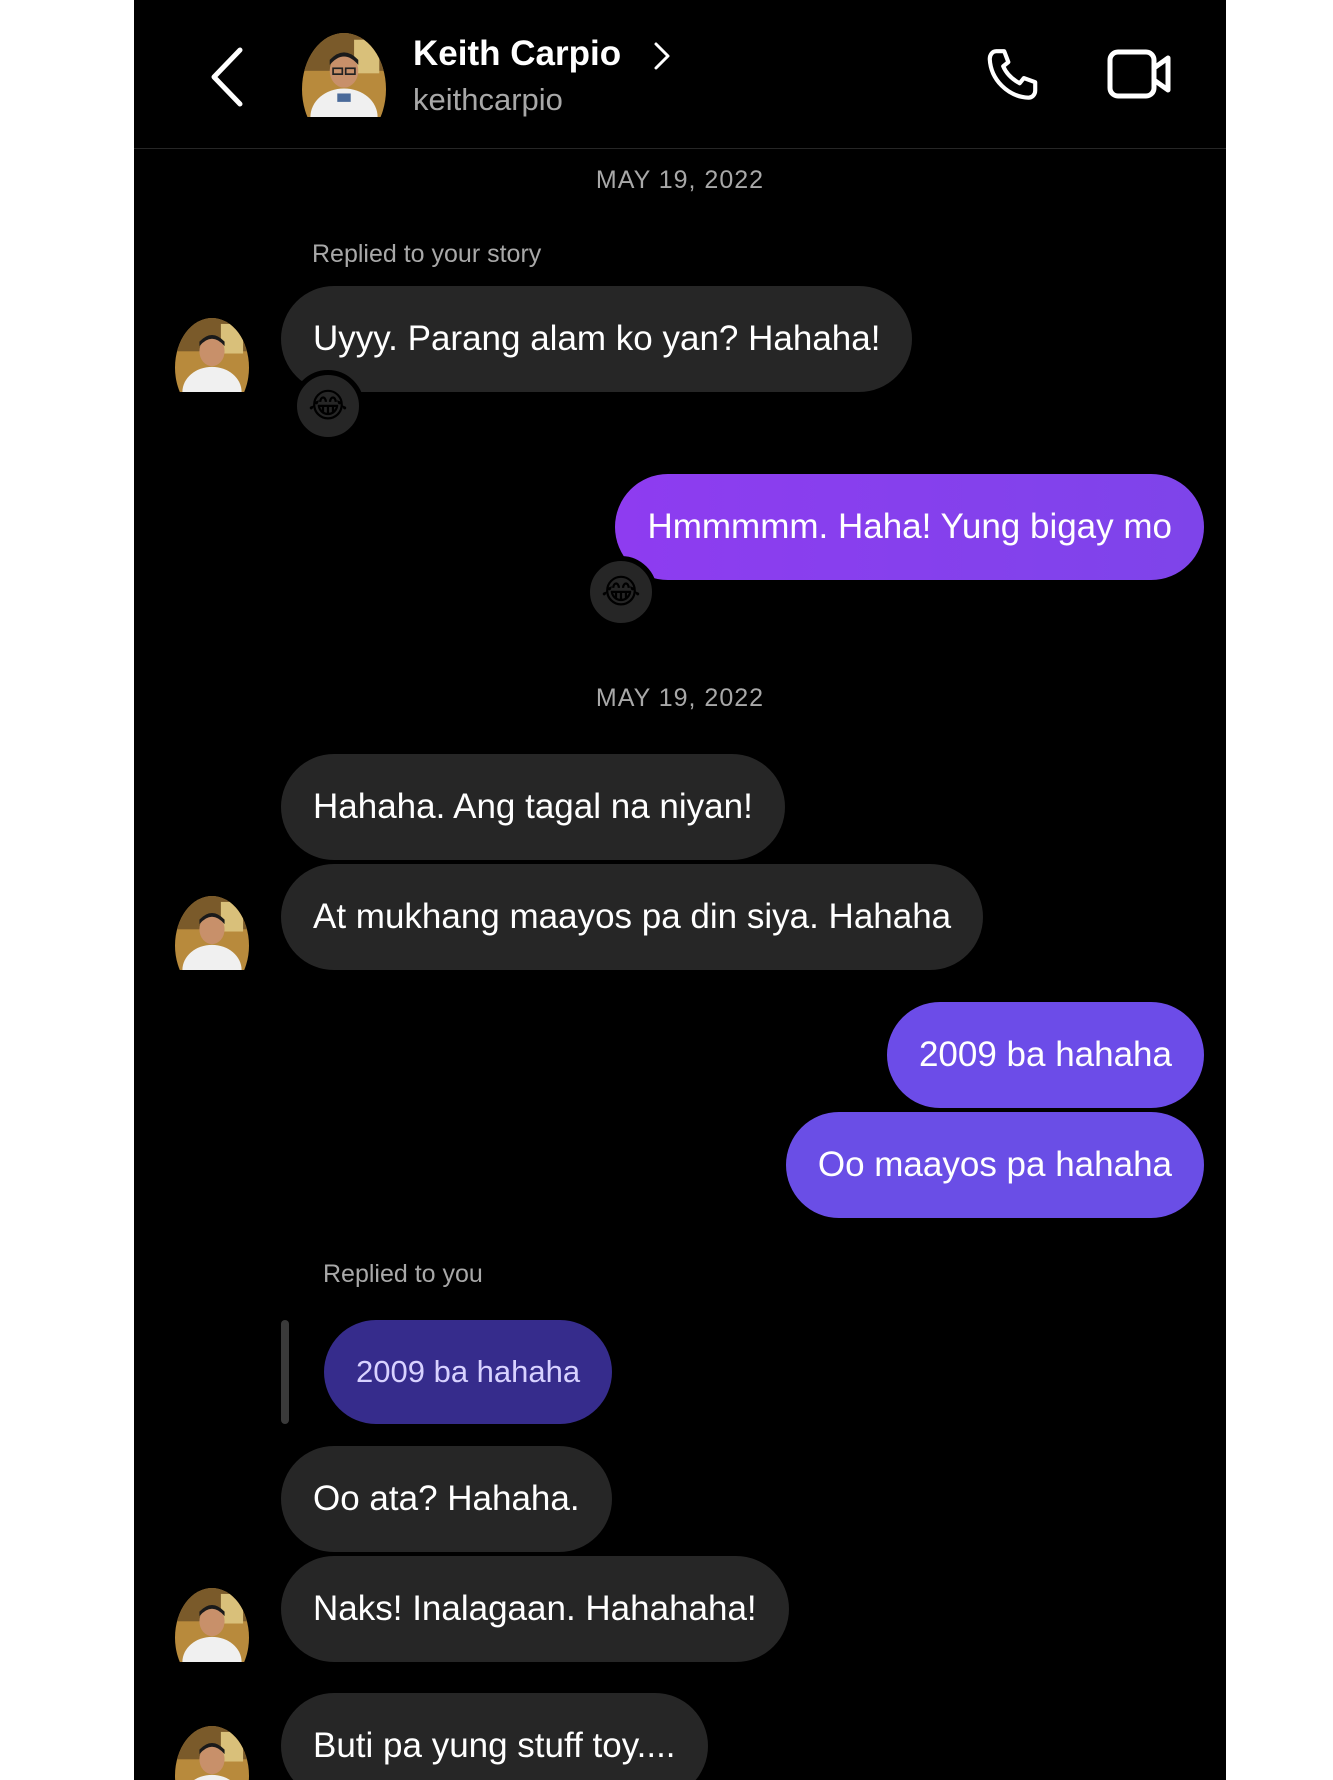 This screenshot has width=1333, height=1780. I want to click on chevron-right-icon, so click(662, 56).